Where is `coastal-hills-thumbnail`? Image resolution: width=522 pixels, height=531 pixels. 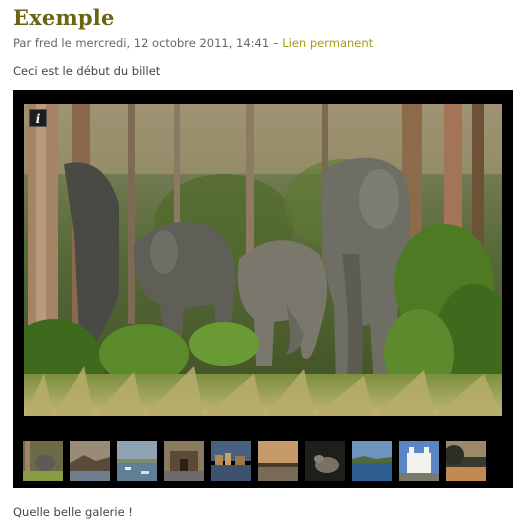 coastal-hills-thumbnail is located at coordinates (90, 461).